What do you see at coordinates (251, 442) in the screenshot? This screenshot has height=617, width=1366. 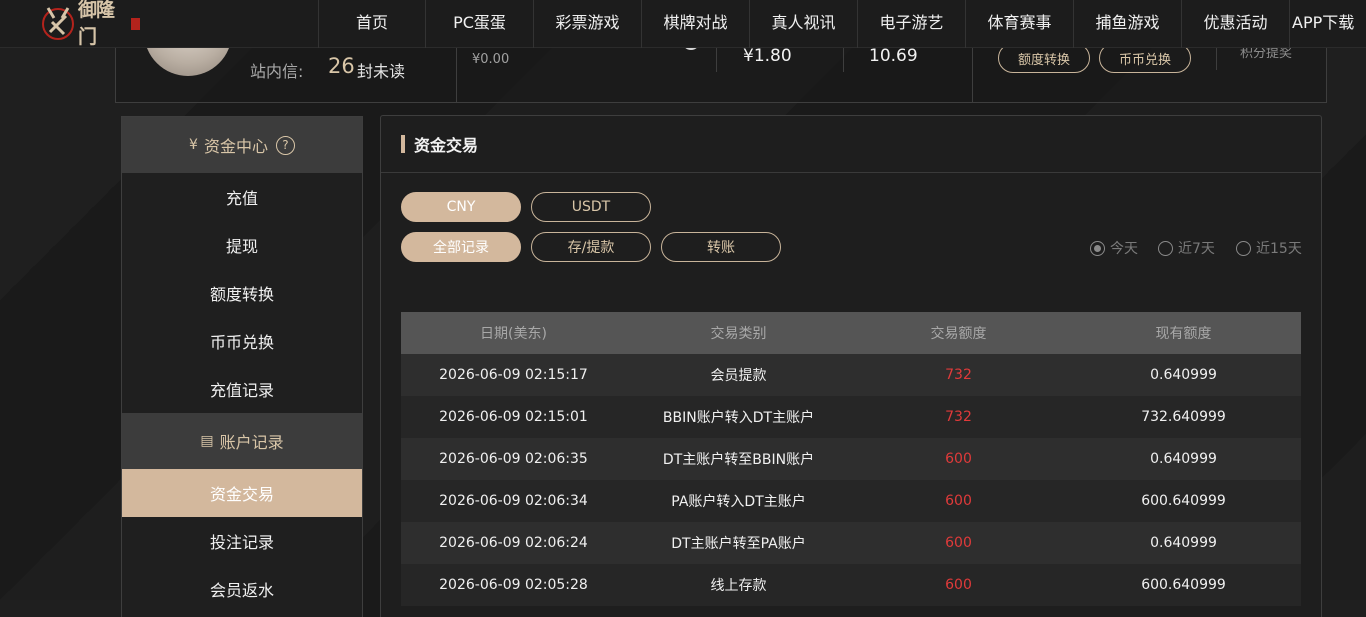 I see `sidebar-section-title: 账户记录` at bounding box center [251, 442].